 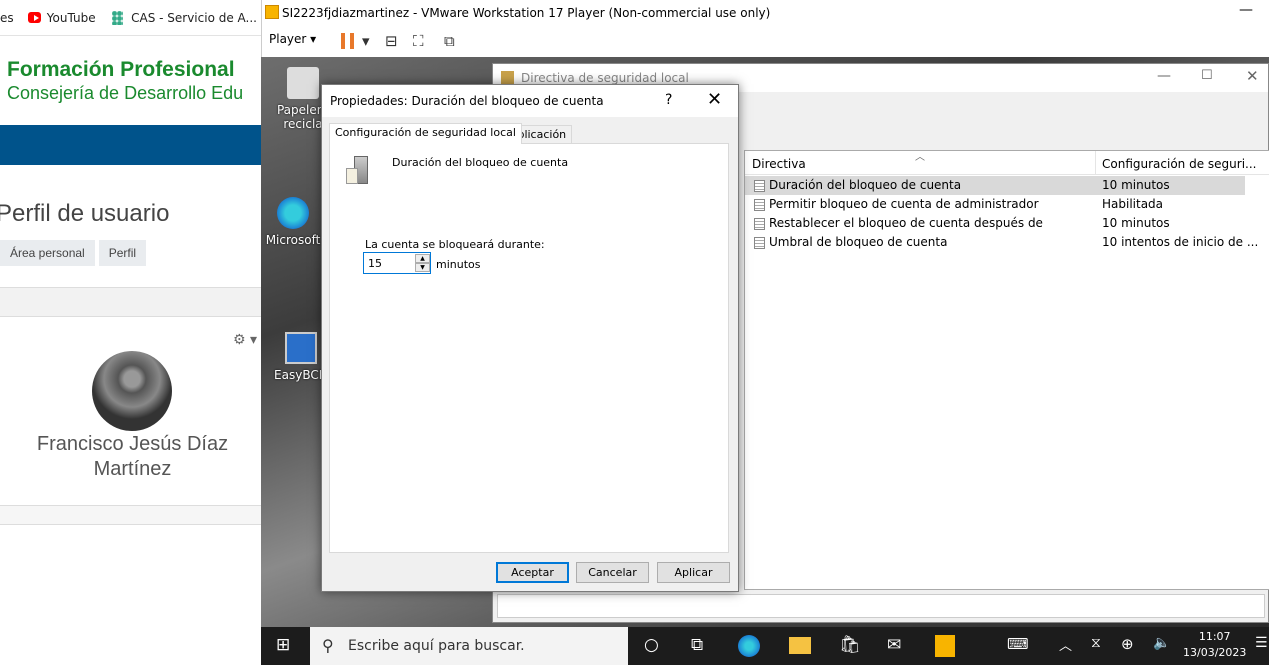 I want to click on send-keys-icon: ⊟, so click(x=391, y=41).